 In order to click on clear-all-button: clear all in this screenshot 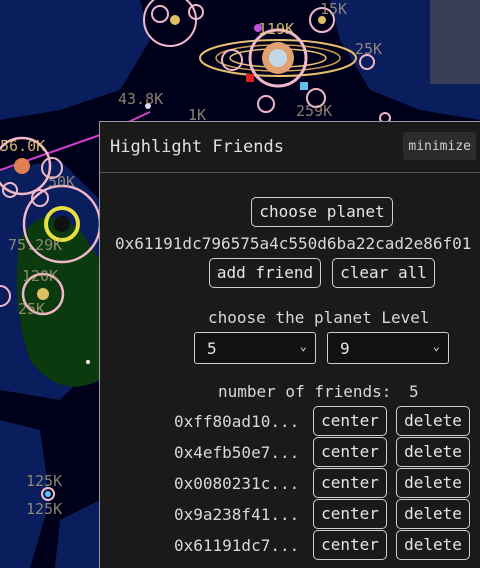, I will do `click(383, 273)`.